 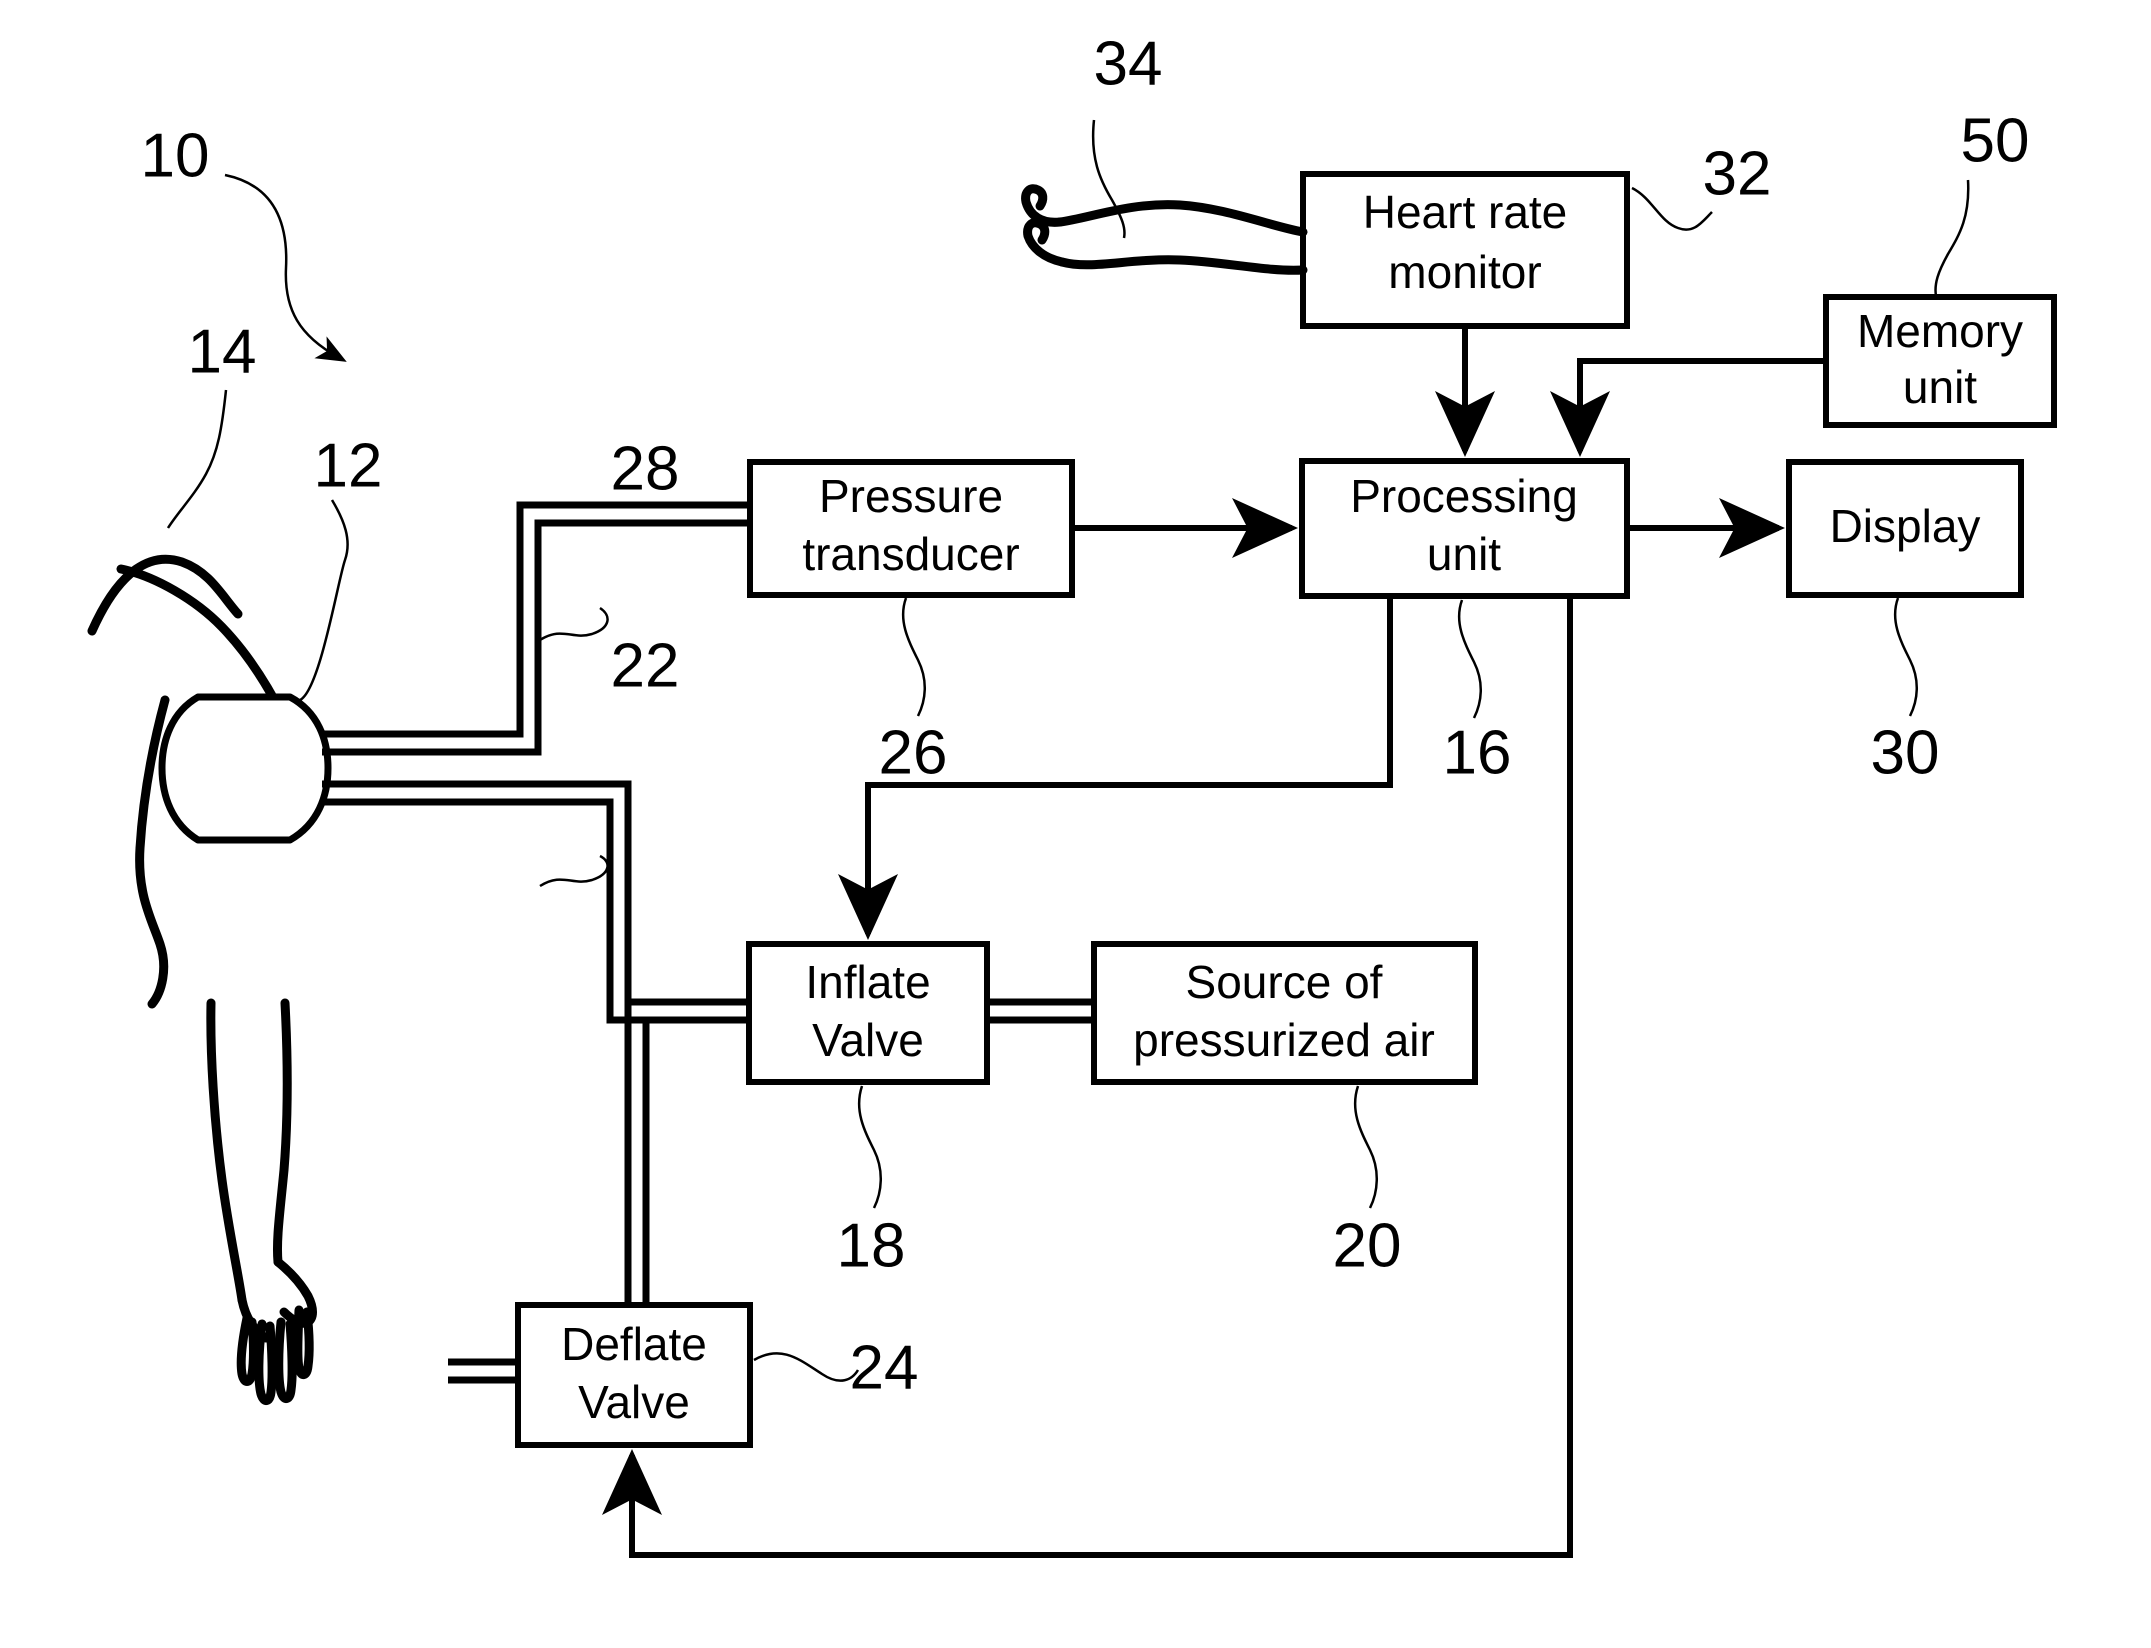 What do you see at coordinates (683, 1375) in the screenshot?
I see `block-deflate-valve: Deflate Valve 24` at bounding box center [683, 1375].